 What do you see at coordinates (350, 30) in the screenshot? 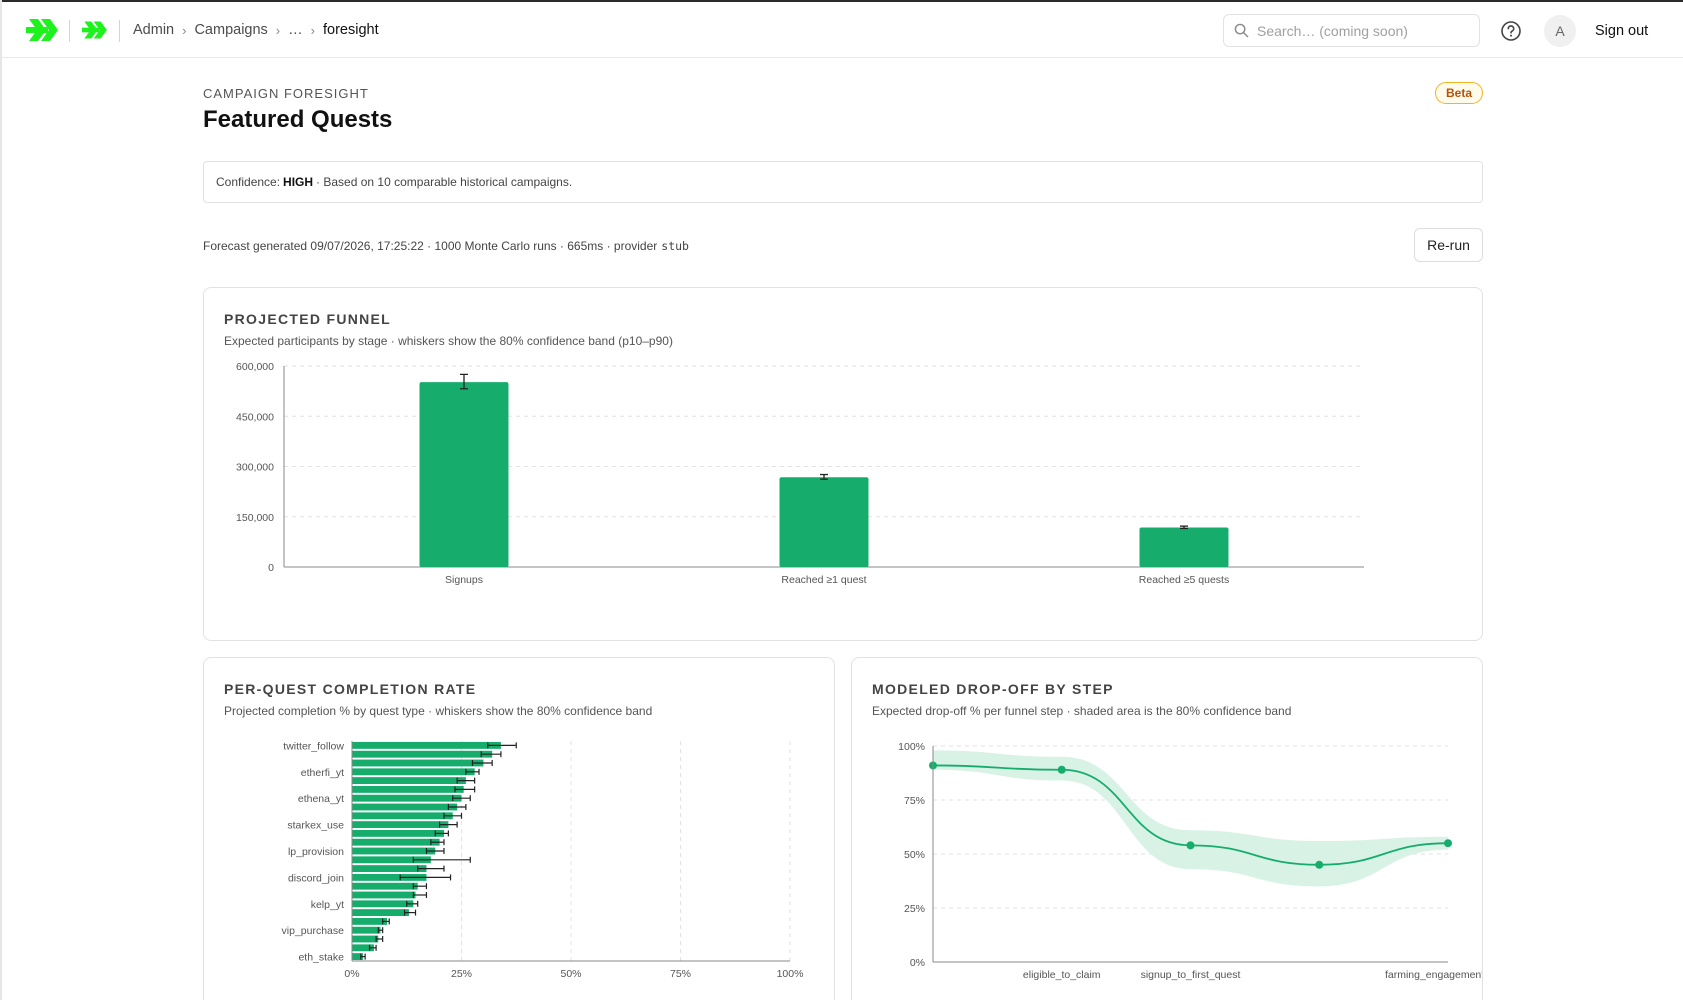
I see `breadcrumb-current: foresight` at bounding box center [350, 30].